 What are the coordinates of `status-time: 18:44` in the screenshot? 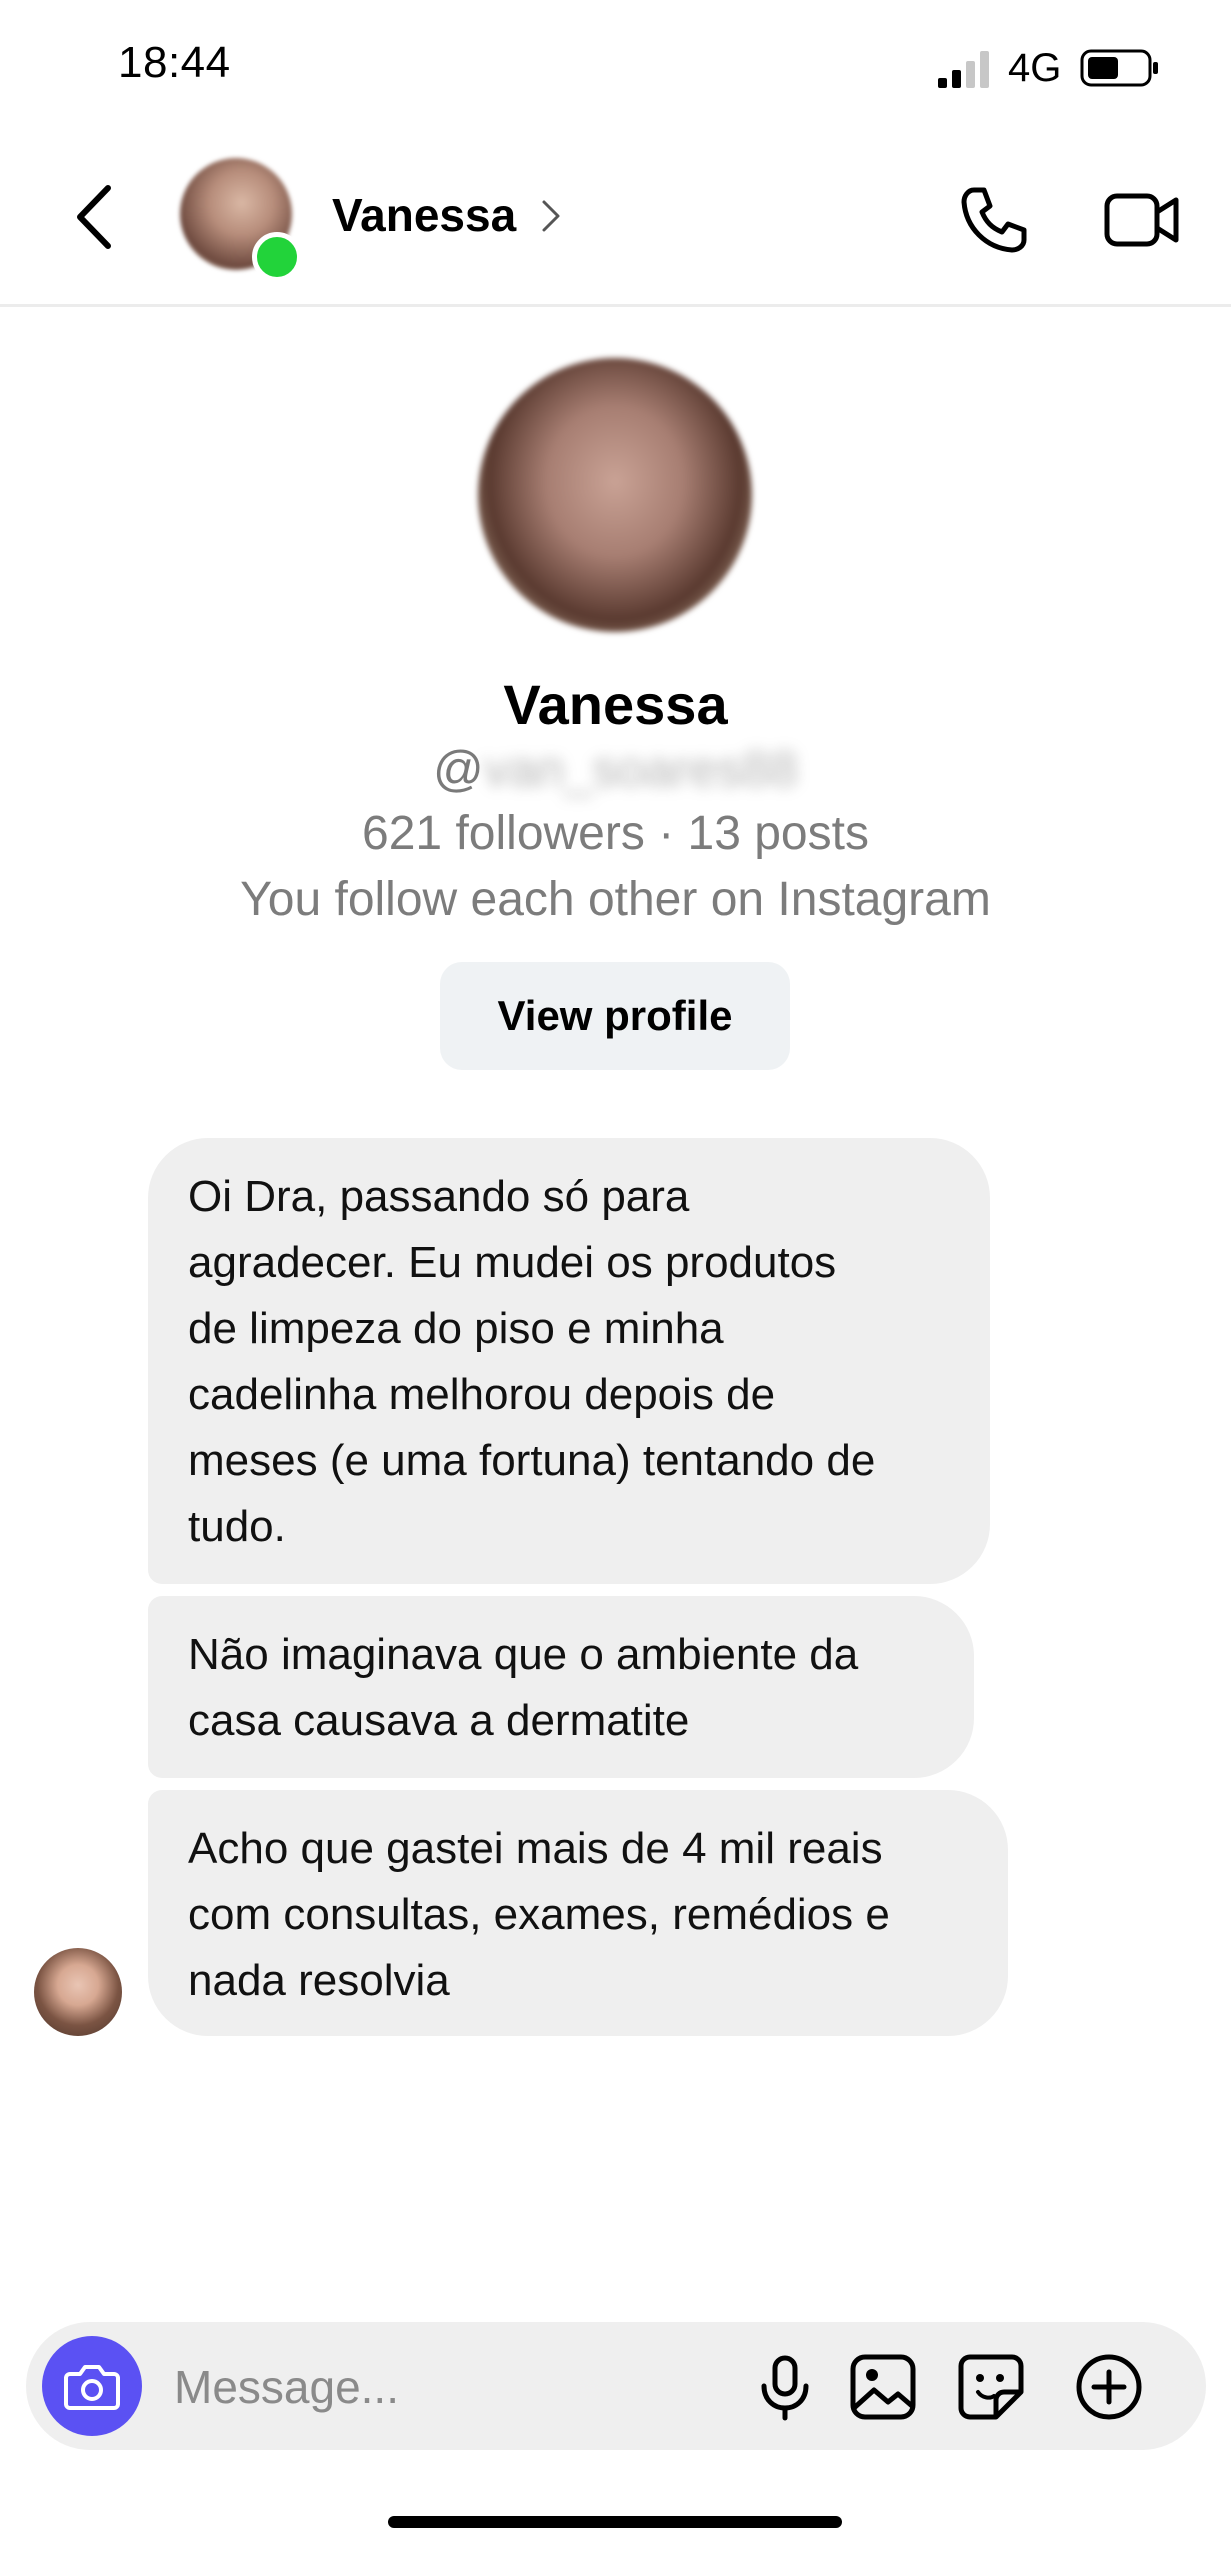 It's located at (174, 62).